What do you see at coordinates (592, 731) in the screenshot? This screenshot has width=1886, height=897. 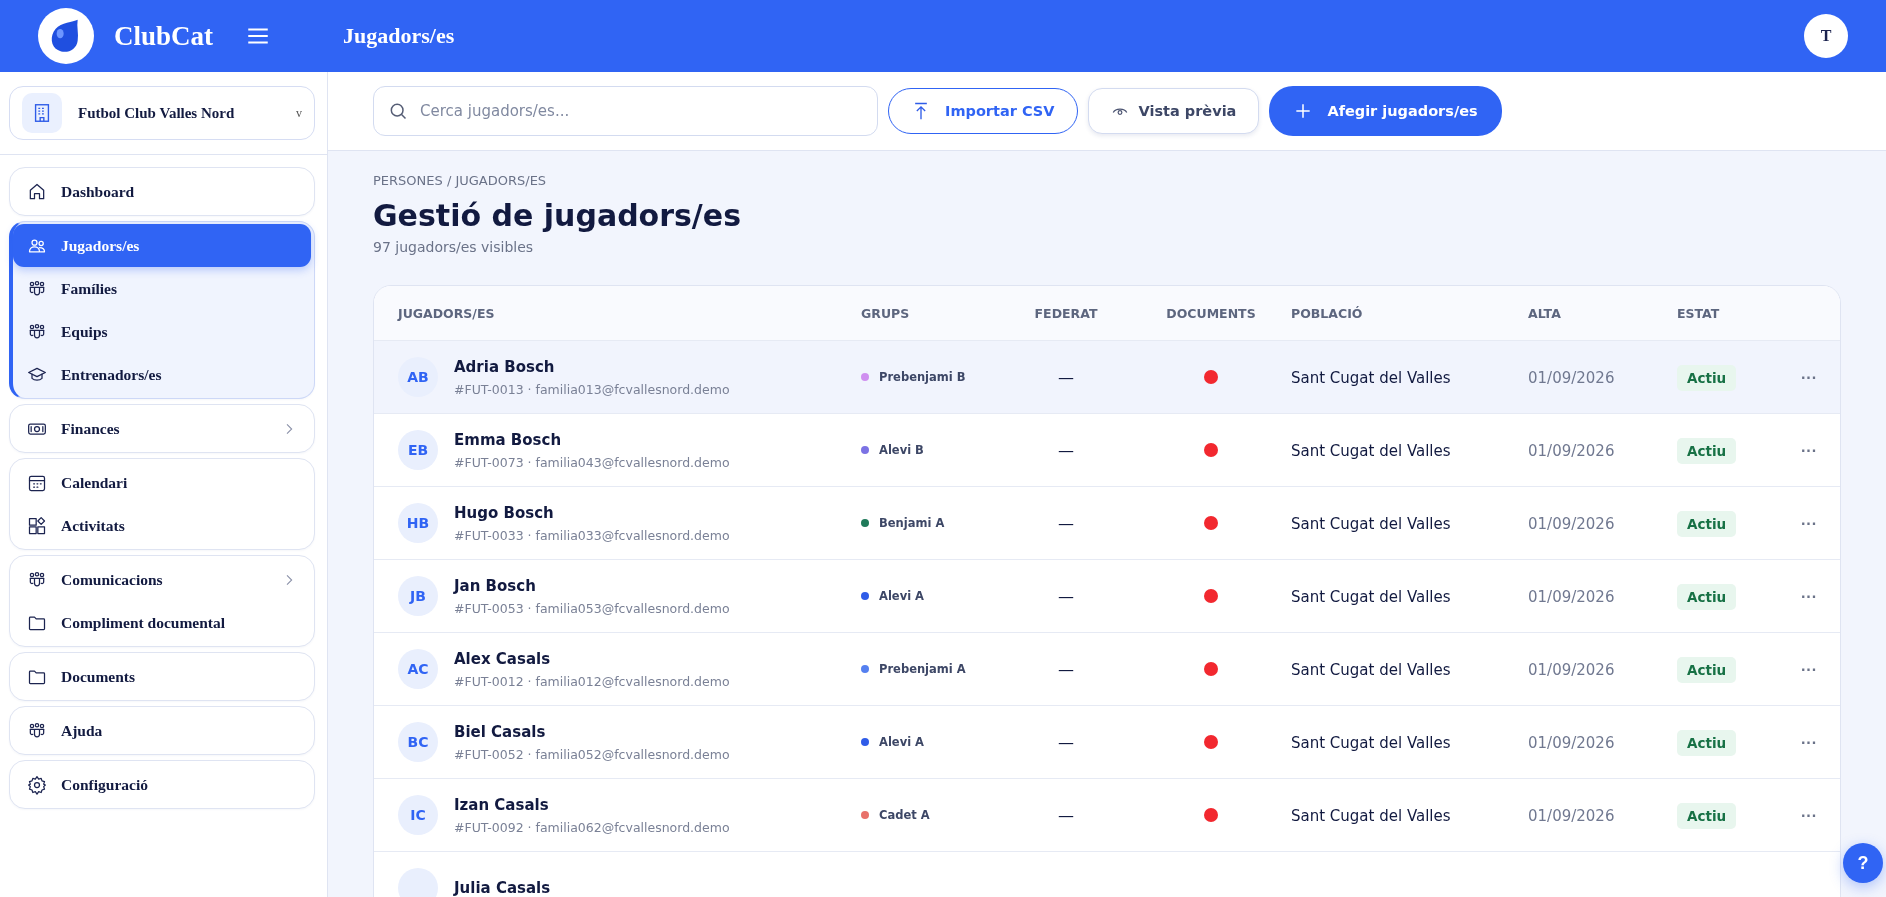 I see `player-name: Biel Casals` at bounding box center [592, 731].